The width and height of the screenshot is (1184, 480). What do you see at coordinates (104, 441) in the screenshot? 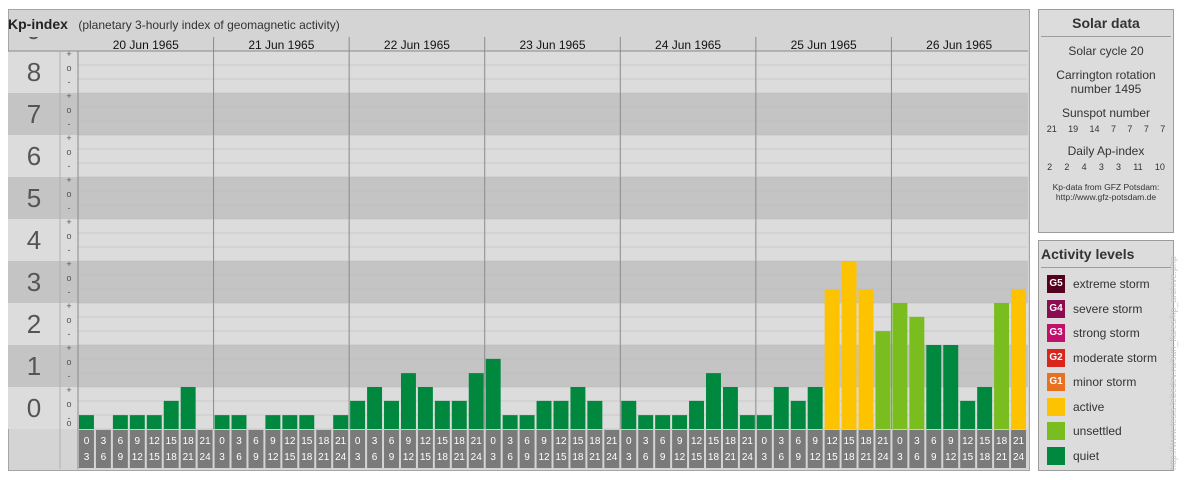
I see `interval-start-1: 3` at bounding box center [104, 441].